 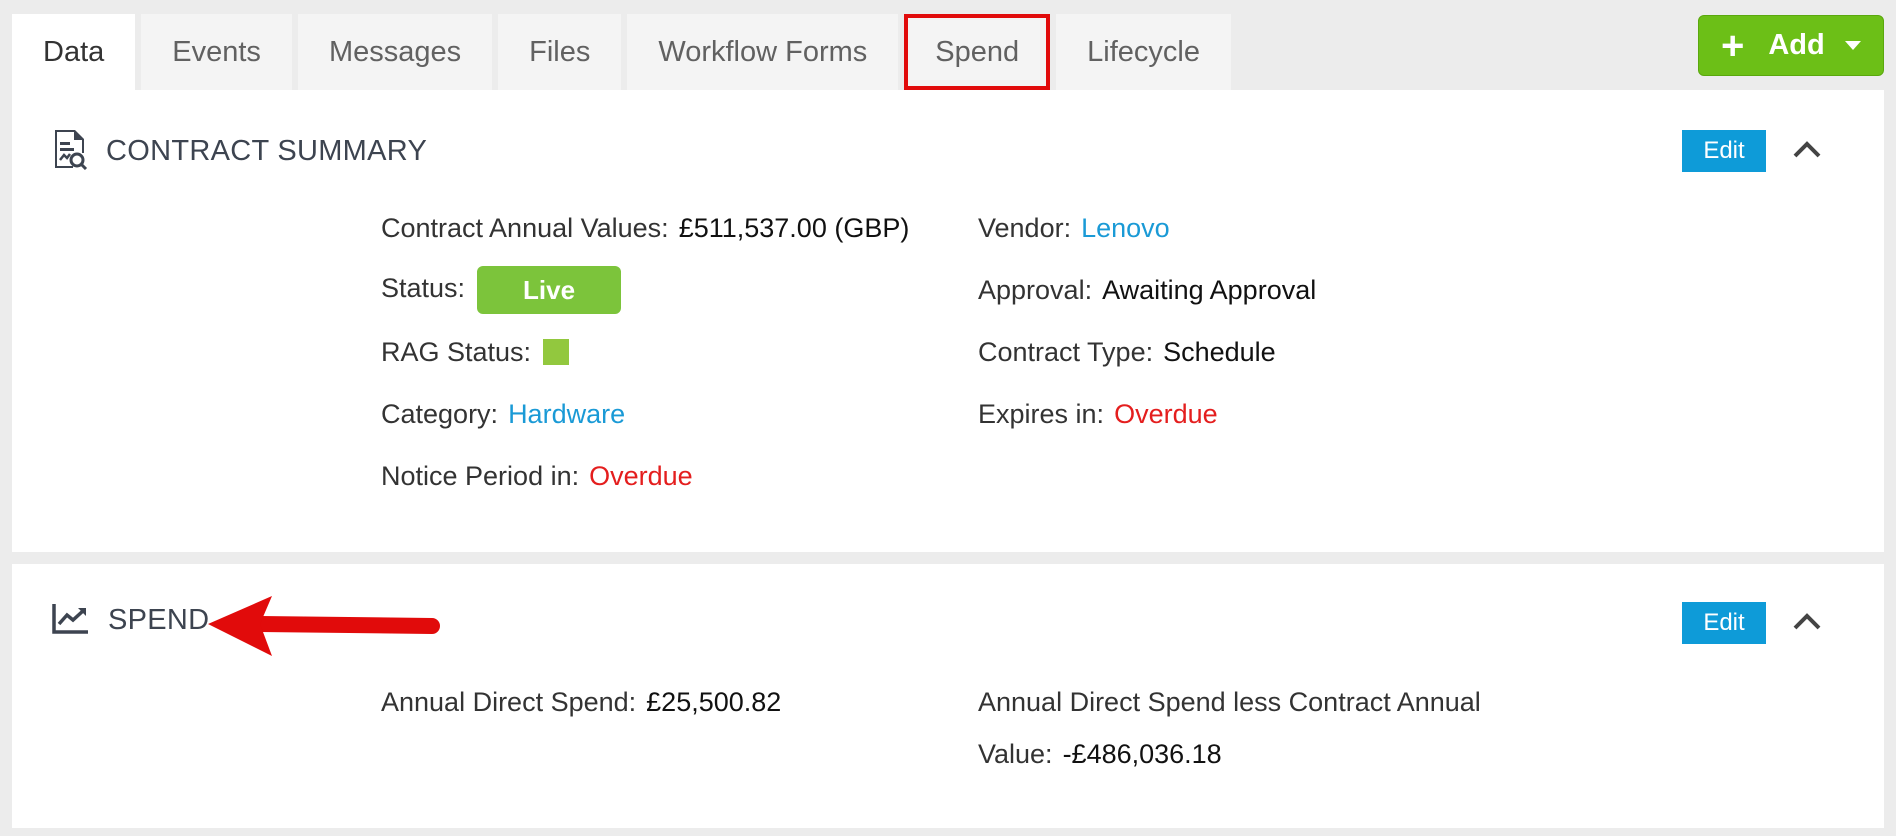 I want to click on vendor-link: Lenovo, so click(x=1125, y=228).